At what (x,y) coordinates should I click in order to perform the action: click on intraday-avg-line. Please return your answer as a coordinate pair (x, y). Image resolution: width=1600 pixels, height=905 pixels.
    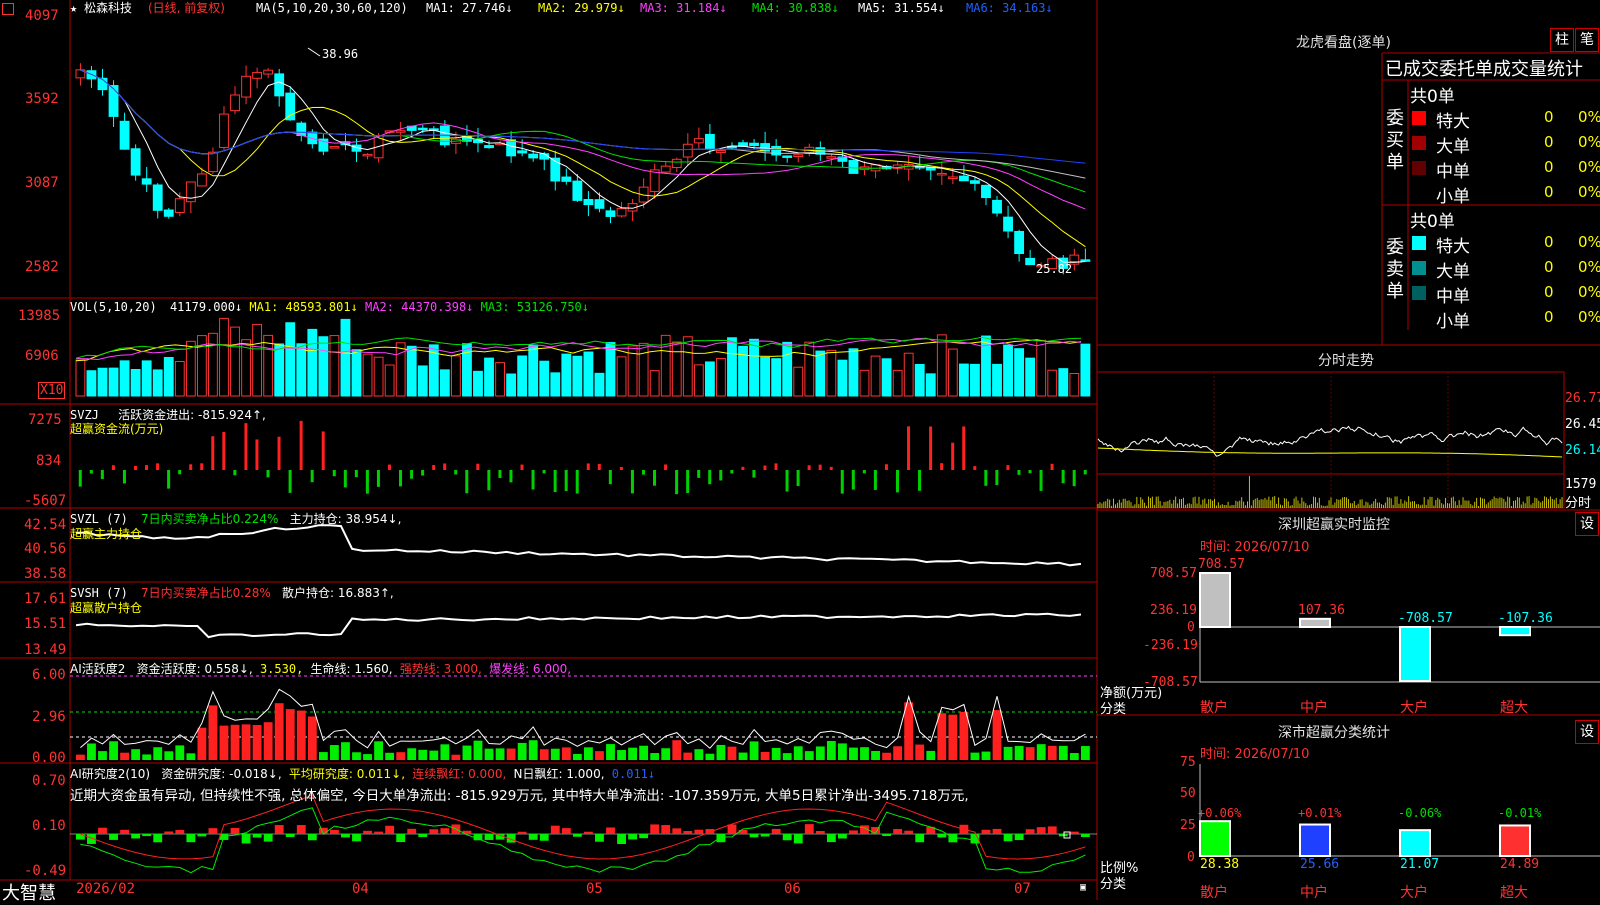
    Looking at the image, I should click on (1330, 452).